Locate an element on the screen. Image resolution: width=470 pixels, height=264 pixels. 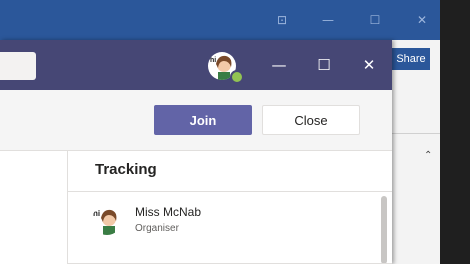
collapse-ribbon-icon: ⌃ is located at coordinates (428, 155).